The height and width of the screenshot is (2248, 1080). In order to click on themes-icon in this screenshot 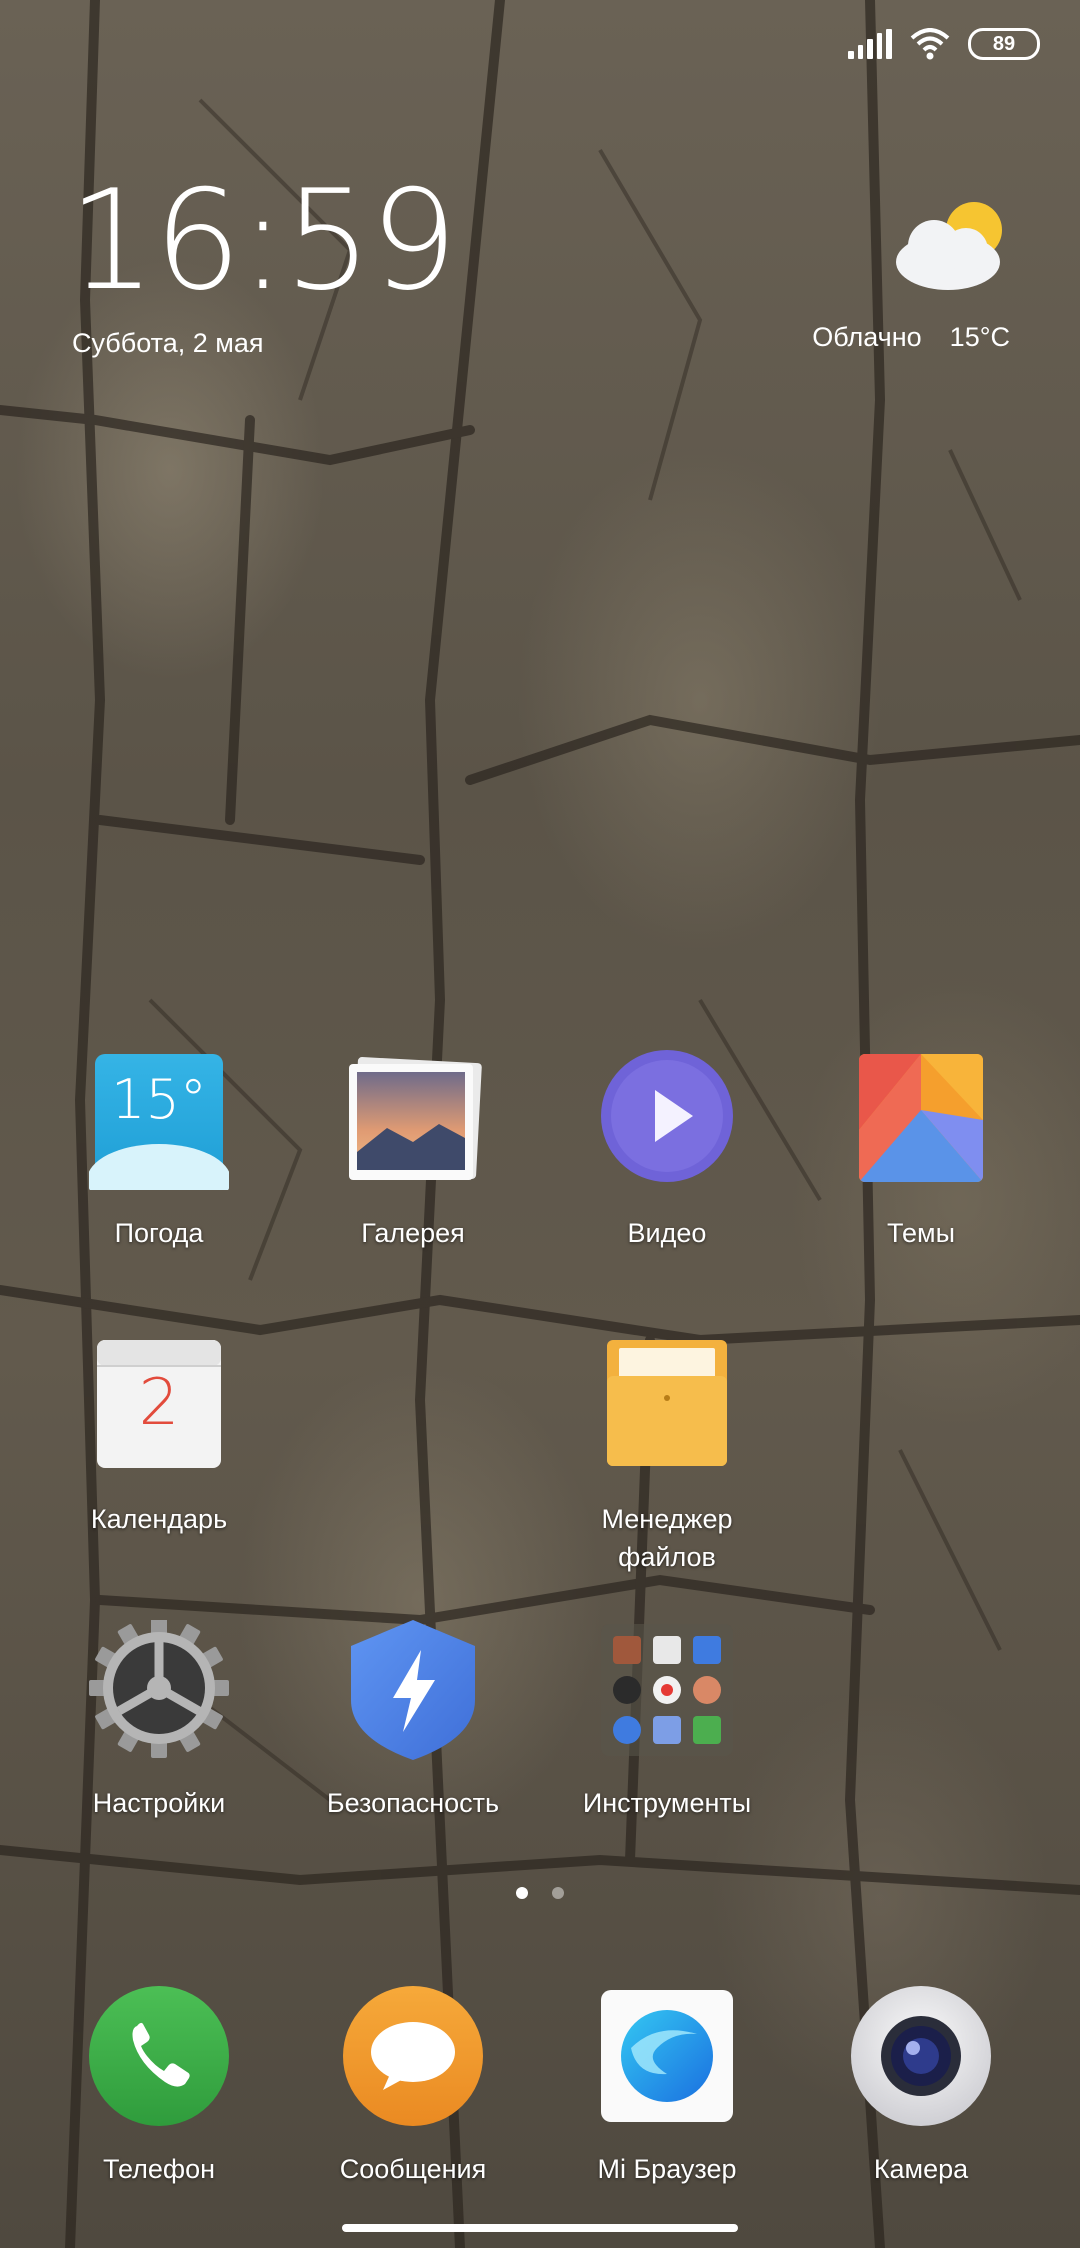, I will do `click(921, 1120)`.